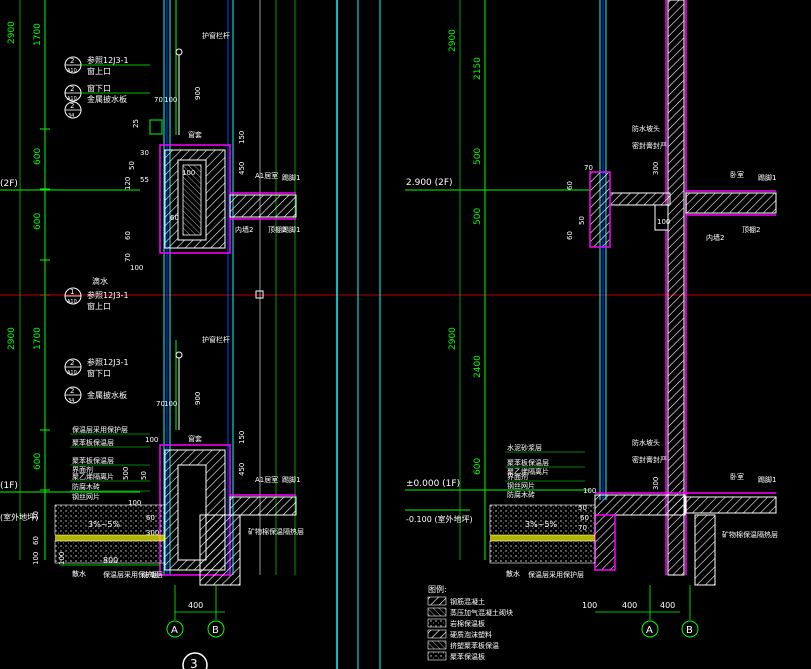 The width and height of the screenshot is (811, 669). I want to click on svg-text: 聚乙烯隔离片, so click(93, 476).